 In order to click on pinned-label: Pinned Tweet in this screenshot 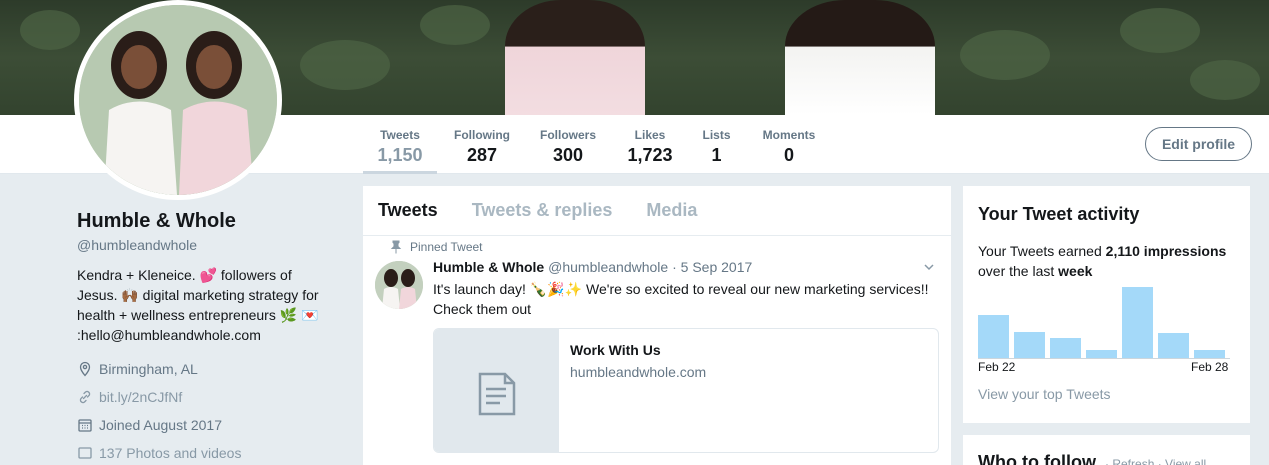, I will do `click(446, 247)`.